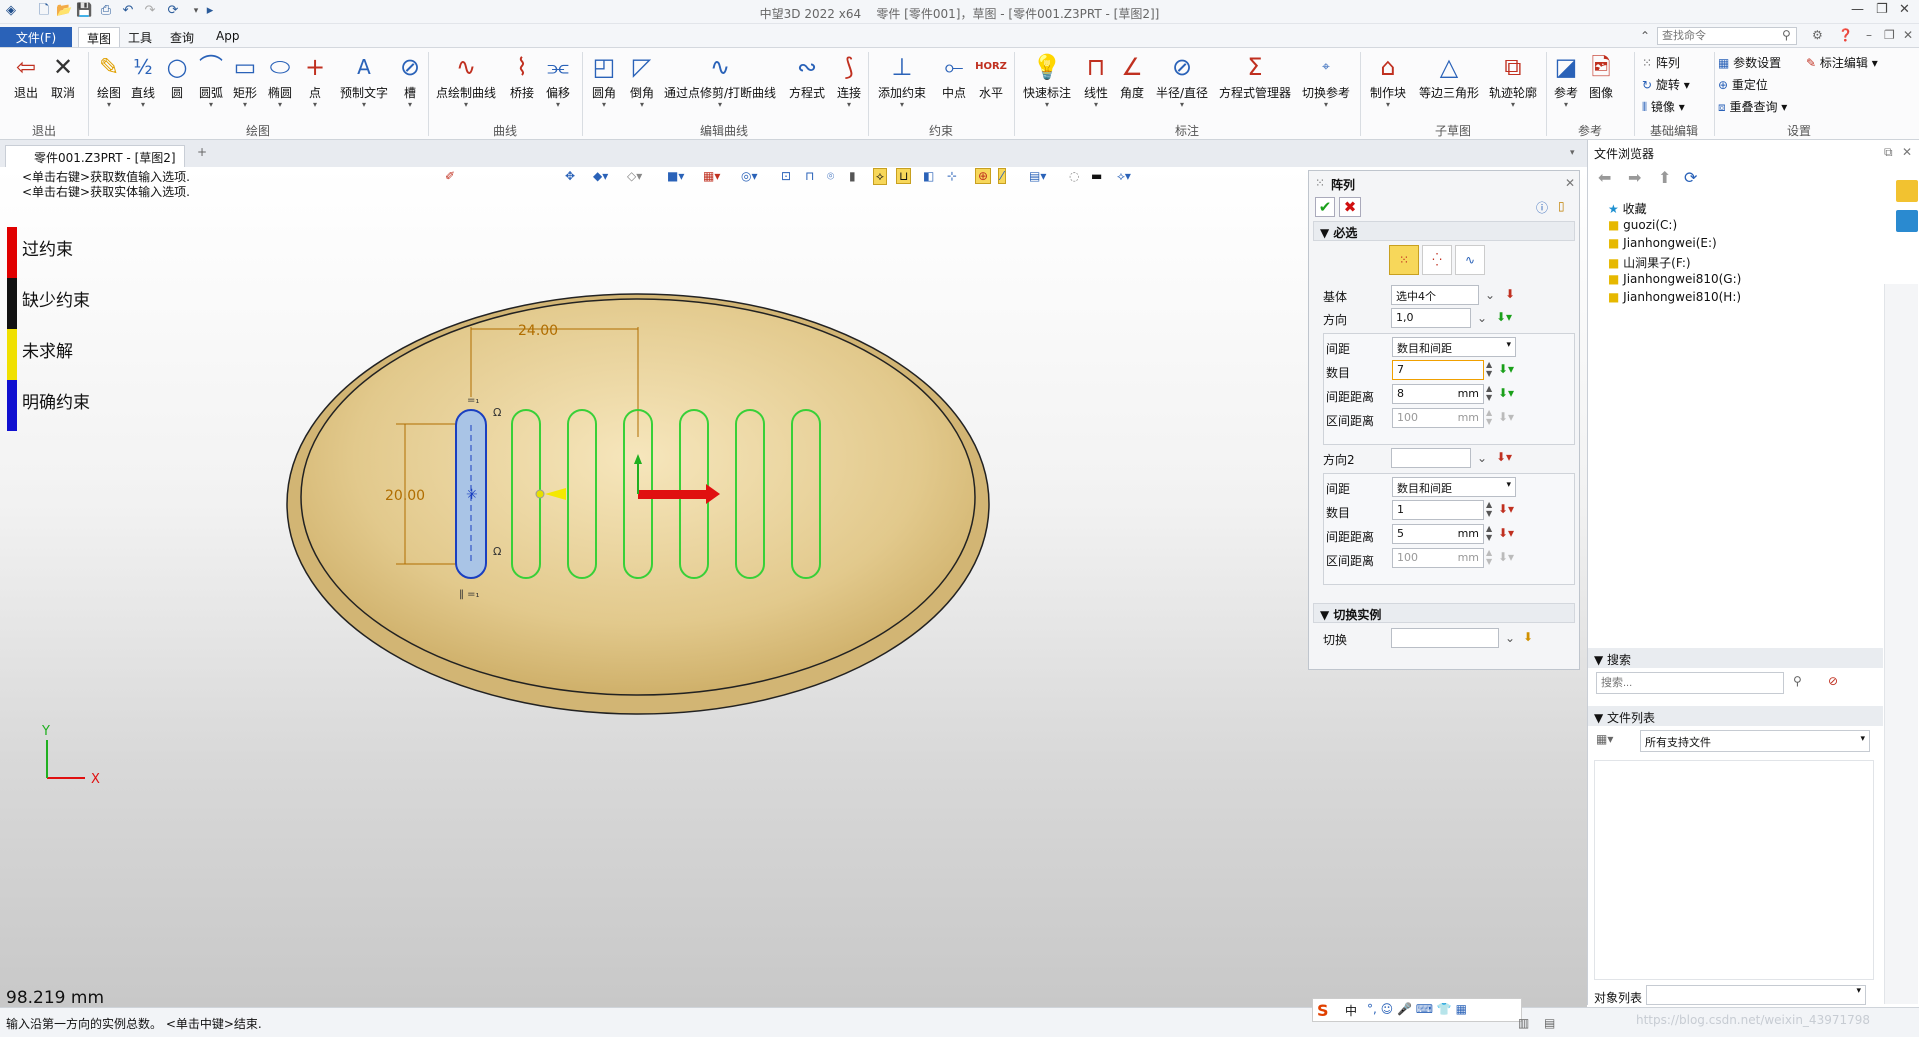 This screenshot has height=1037, width=1919. I want to click on toggle-field, so click(1445, 638).